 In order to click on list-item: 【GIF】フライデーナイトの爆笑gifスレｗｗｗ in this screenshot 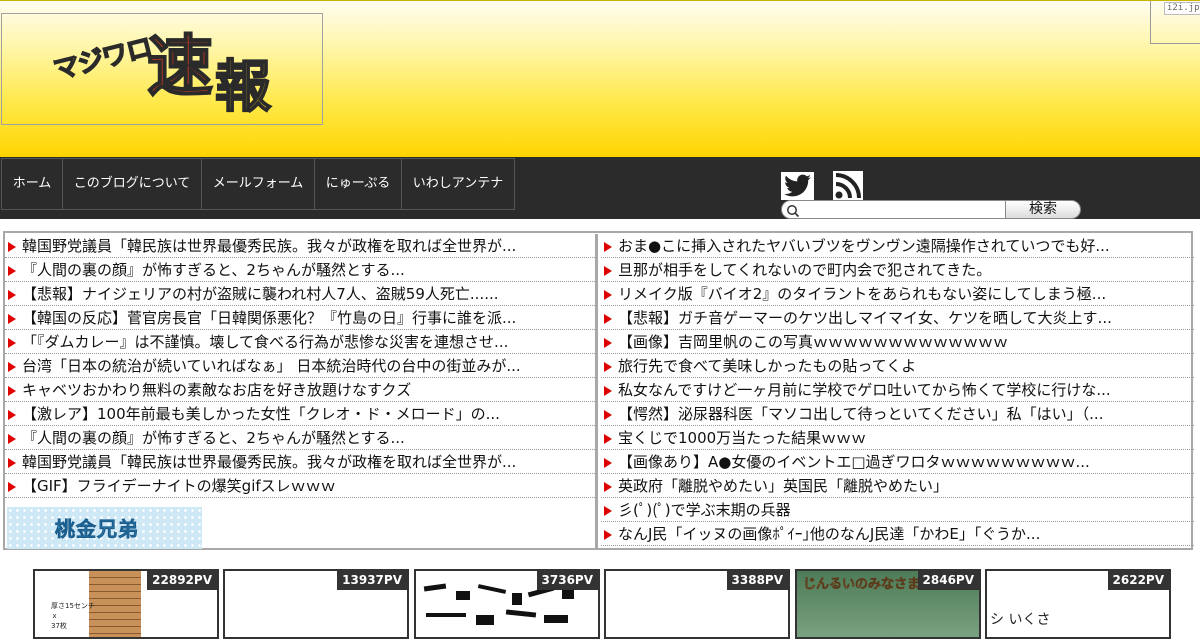, I will do `click(300, 486)`.